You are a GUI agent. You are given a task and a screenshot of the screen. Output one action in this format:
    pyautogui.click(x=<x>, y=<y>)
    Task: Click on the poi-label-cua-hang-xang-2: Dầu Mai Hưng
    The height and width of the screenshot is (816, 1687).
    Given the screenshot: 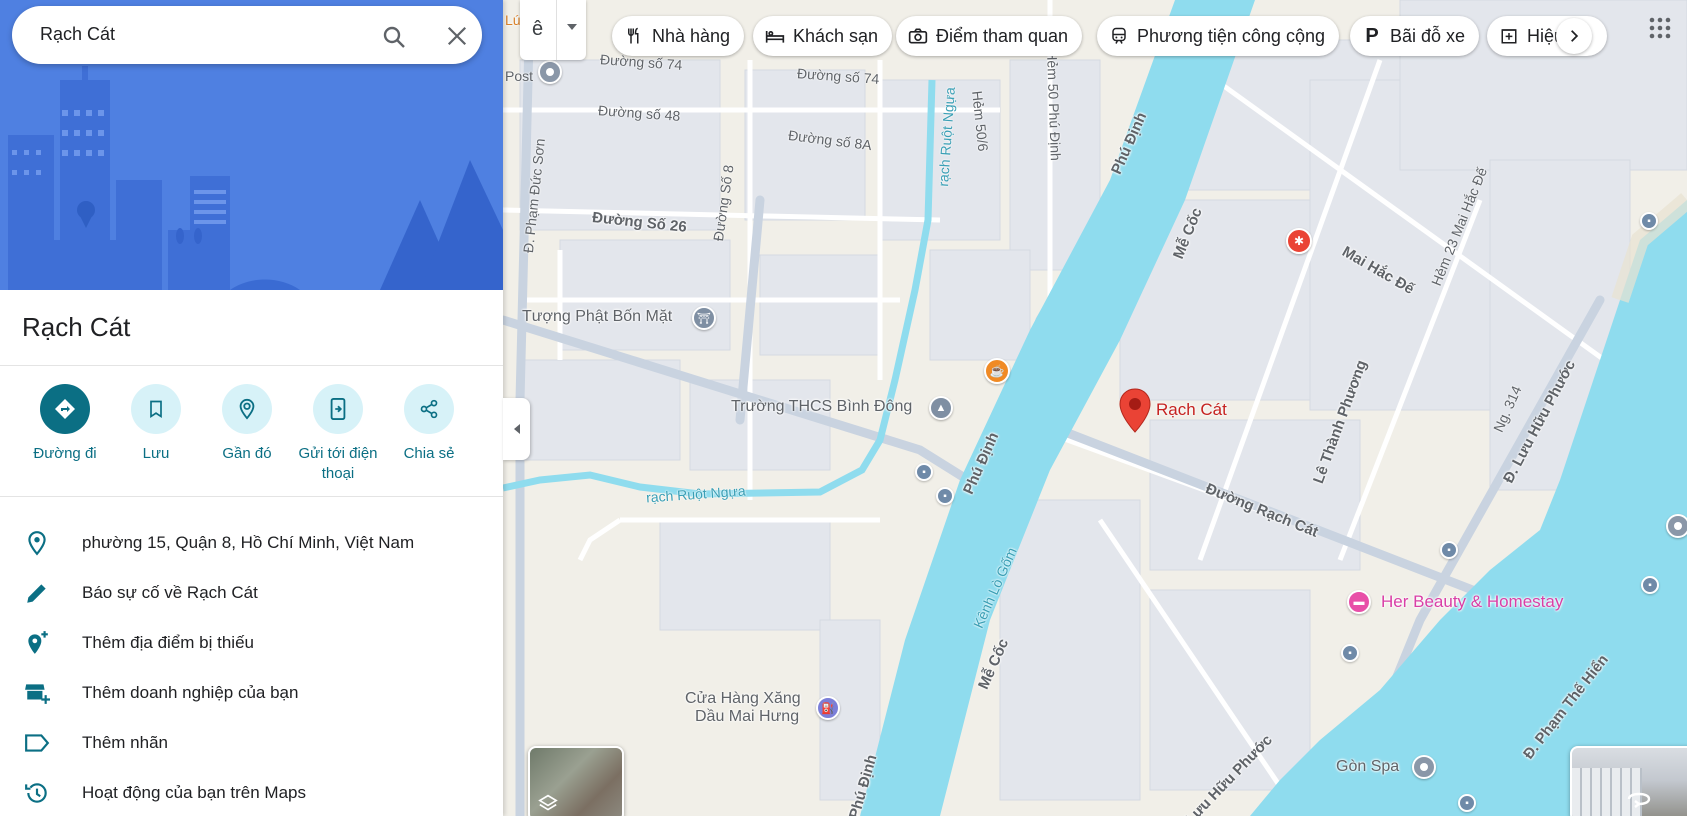 What is the action you would take?
    pyautogui.click(x=747, y=717)
    